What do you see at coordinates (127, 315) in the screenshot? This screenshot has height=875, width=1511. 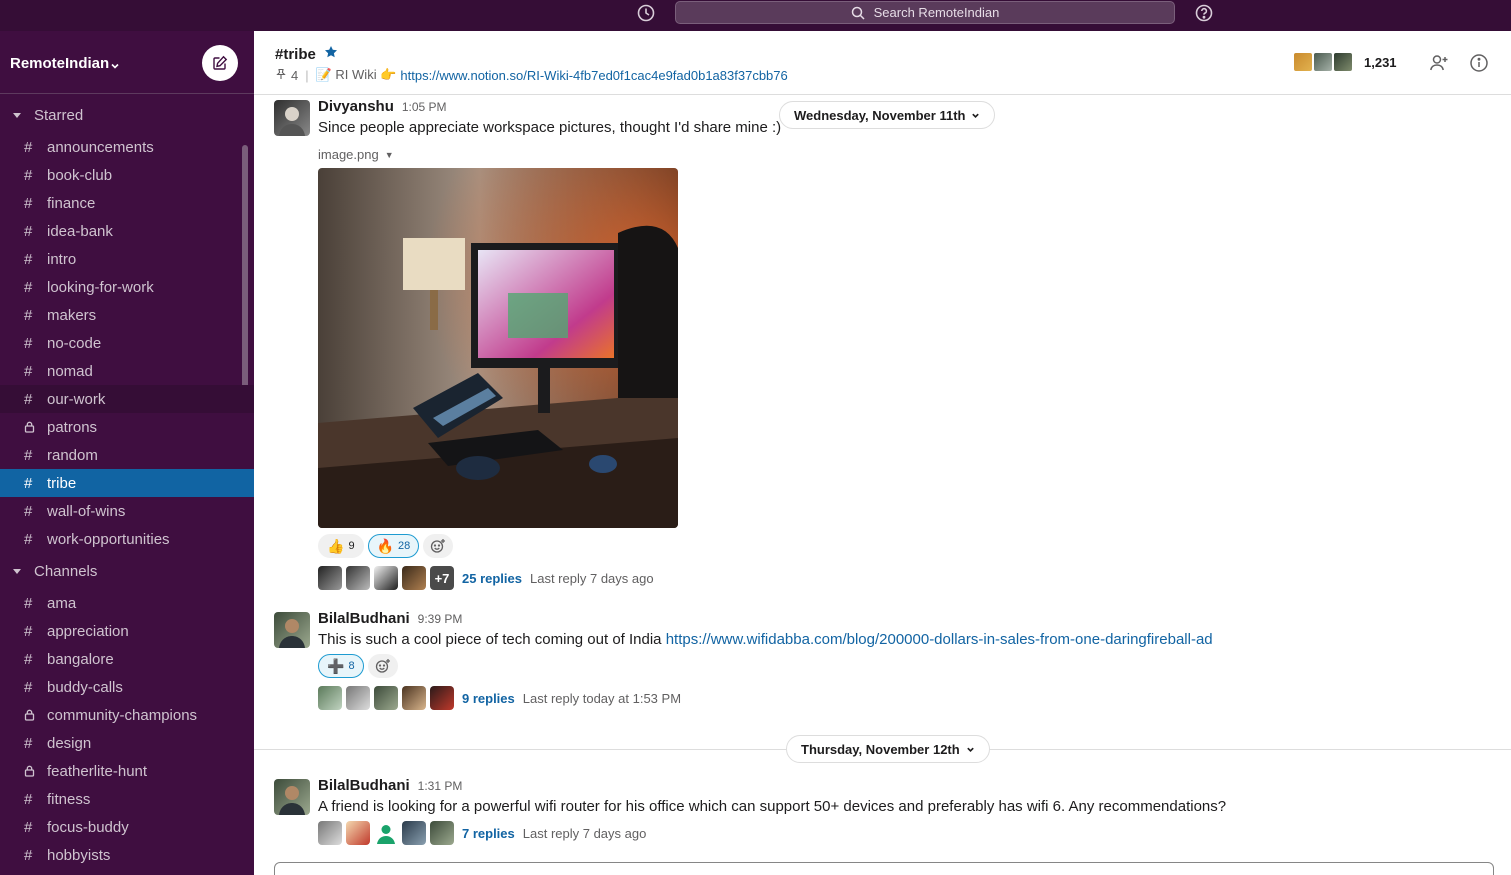 I see `sidebar-item-makers: # makers` at bounding box center [127, 315].